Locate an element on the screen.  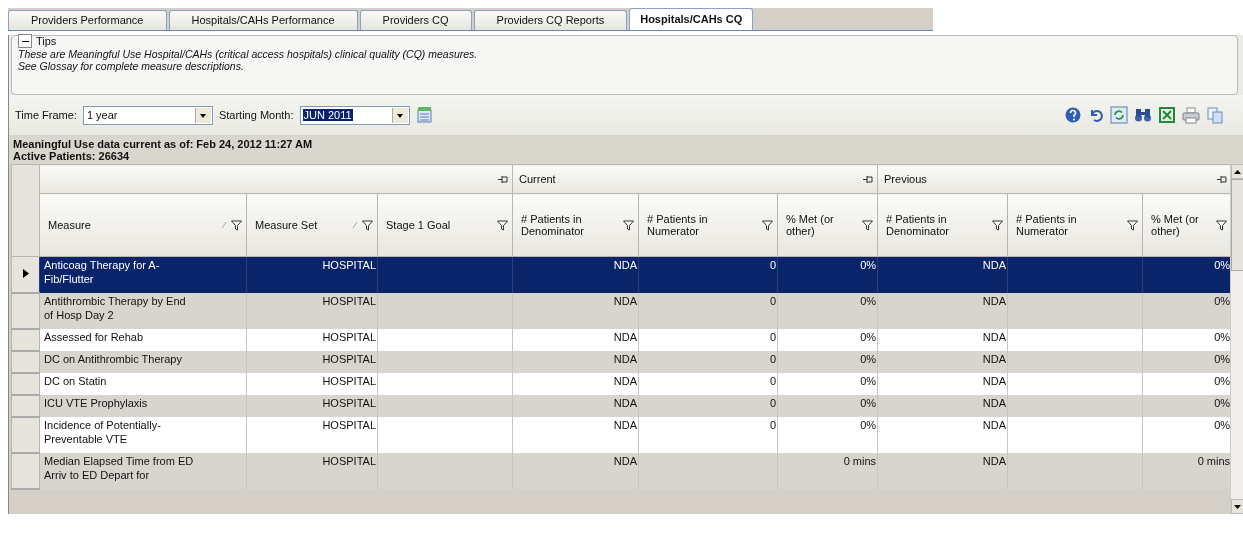
row-selector is located at coordinates (25, 274).